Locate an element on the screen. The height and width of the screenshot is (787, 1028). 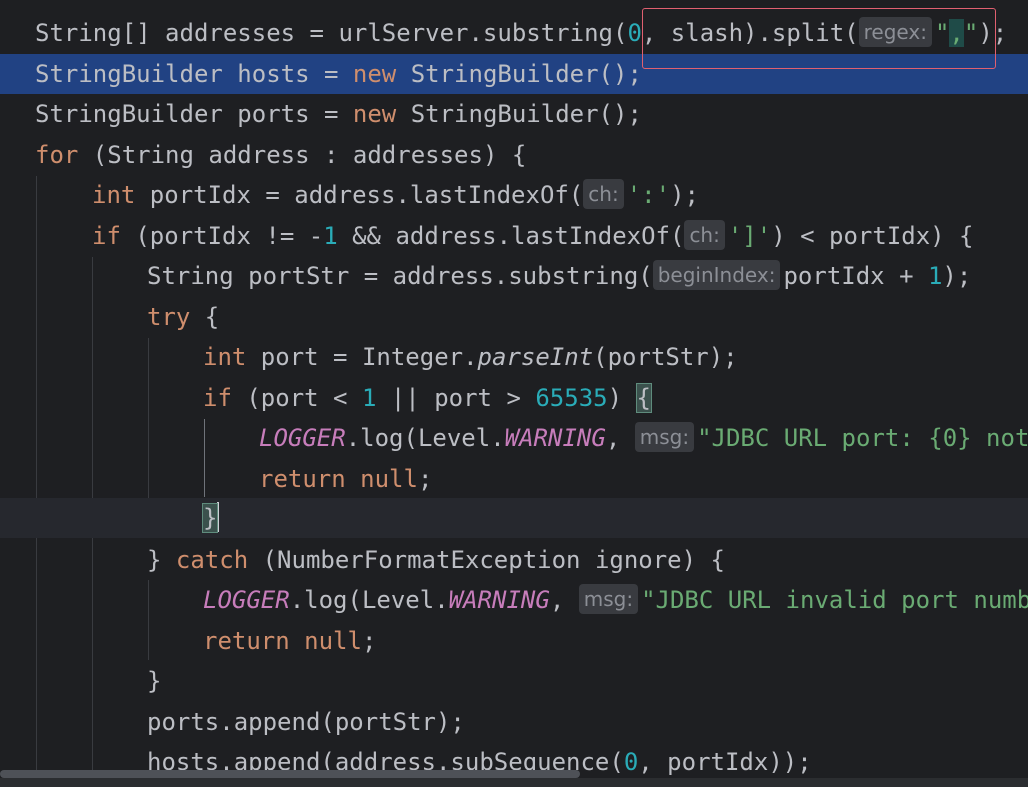
token: { is located at coordinates (205, 317).